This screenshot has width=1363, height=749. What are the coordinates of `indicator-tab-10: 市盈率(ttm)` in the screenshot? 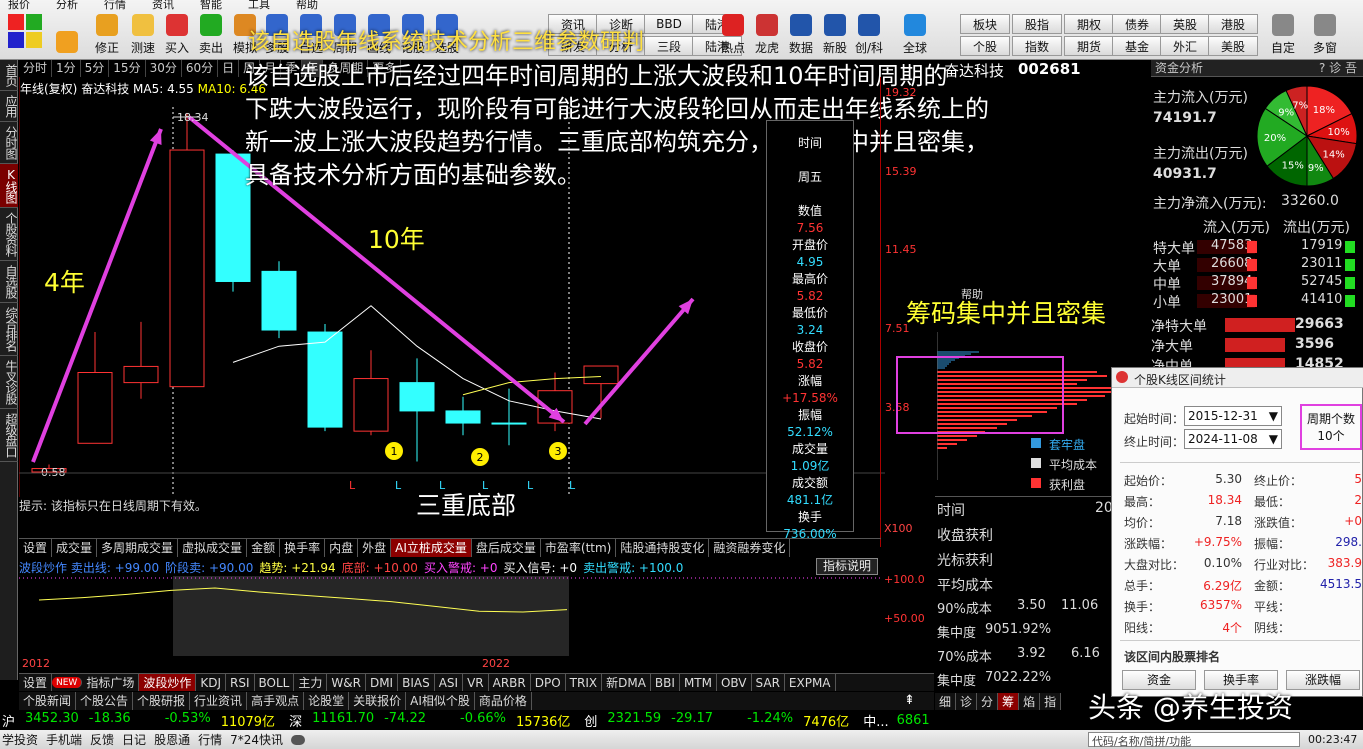 It's located at (579, 548).